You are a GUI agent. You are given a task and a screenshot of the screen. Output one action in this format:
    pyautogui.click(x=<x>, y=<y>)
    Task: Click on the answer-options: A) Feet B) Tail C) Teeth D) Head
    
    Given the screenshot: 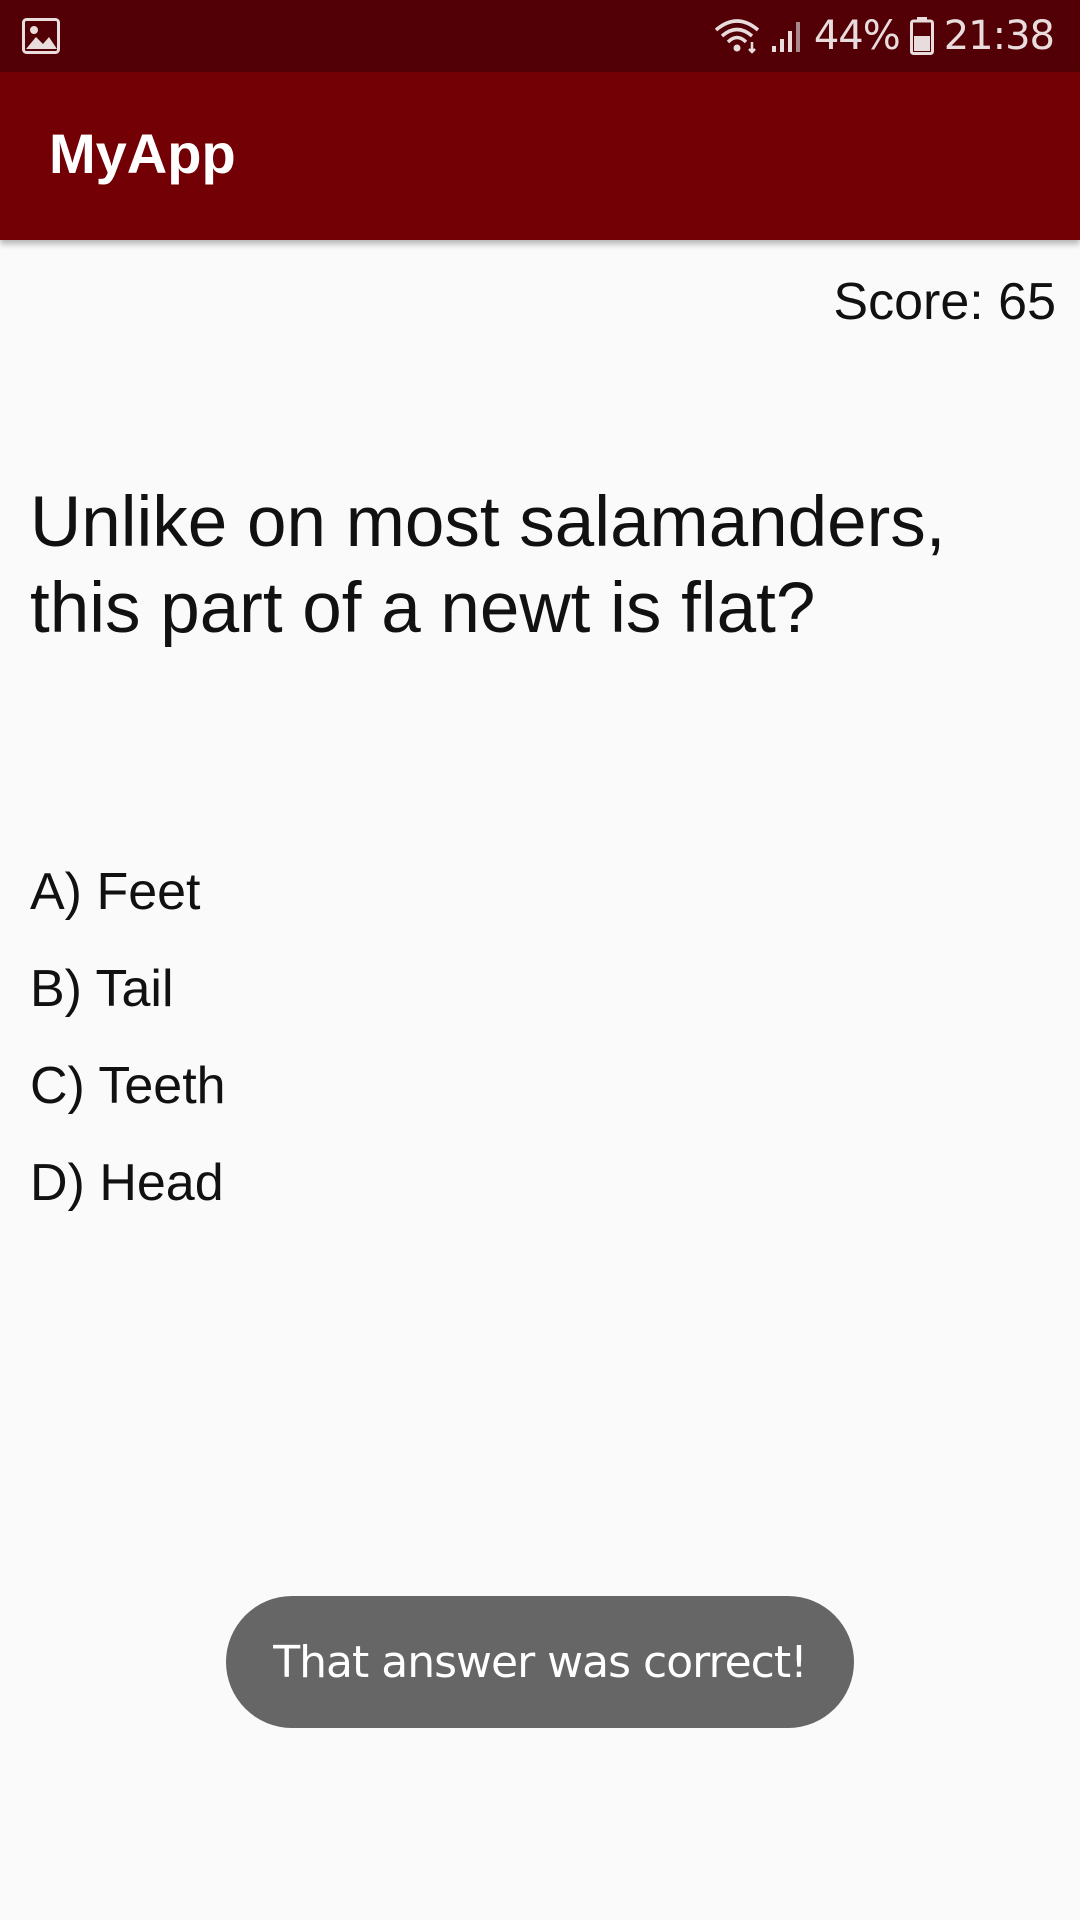 What is the action you would take?
    pyautogui.click(x=128, y=1038)
    